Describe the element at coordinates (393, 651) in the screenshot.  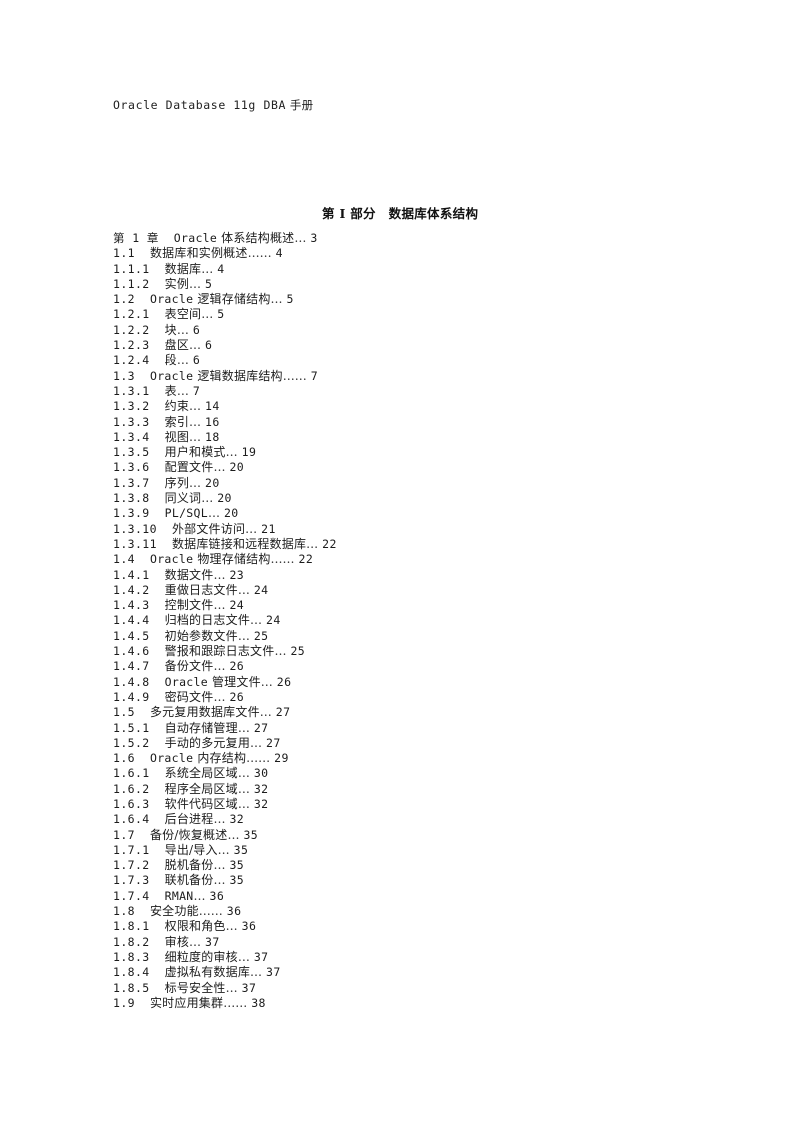
I see `toc-entry: 1.4.6 警报和跟踪日志文件… 25` at that location.